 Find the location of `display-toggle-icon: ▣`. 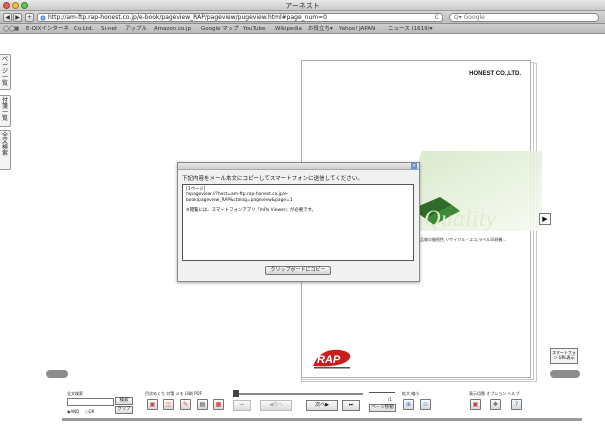

display-toggle-icon: ▣ is located at coordinates (475, 404).